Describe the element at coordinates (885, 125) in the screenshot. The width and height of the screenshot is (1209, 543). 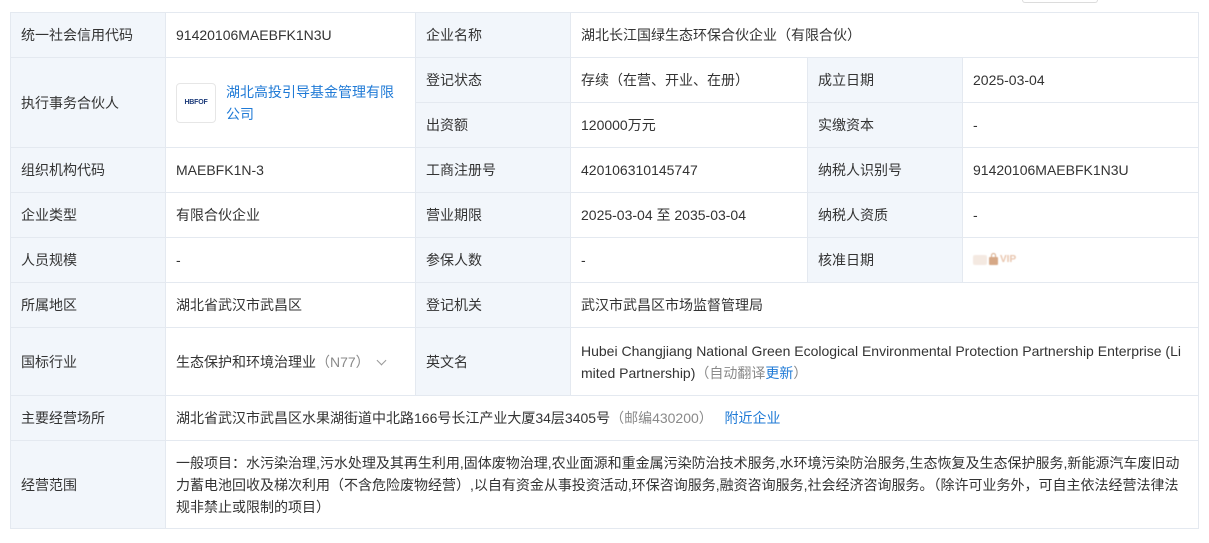
I see `paid-capital-label: 实缴资本` at that location.